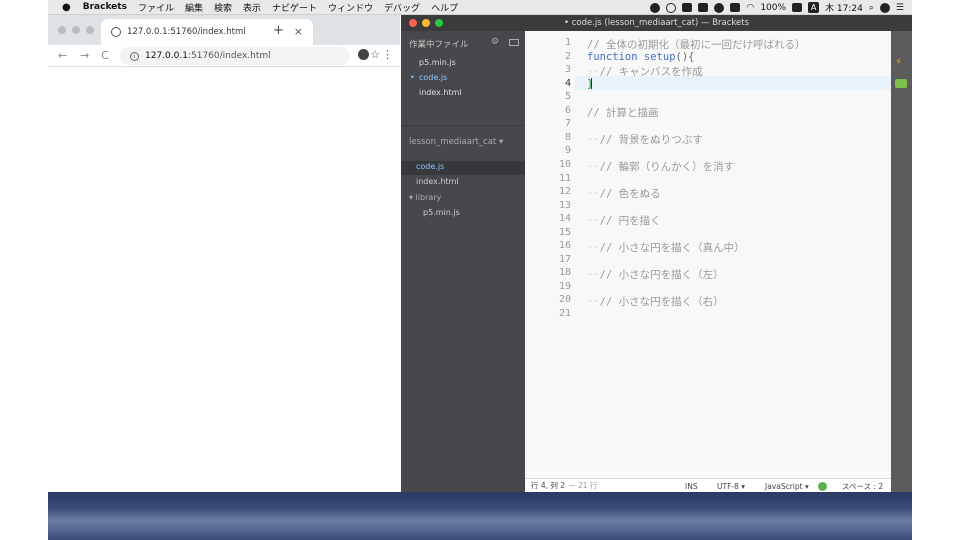 The height and width of the screenshot is (540, 960). I want to click on project-file-p5: p5.min.js, so click(441, 212).